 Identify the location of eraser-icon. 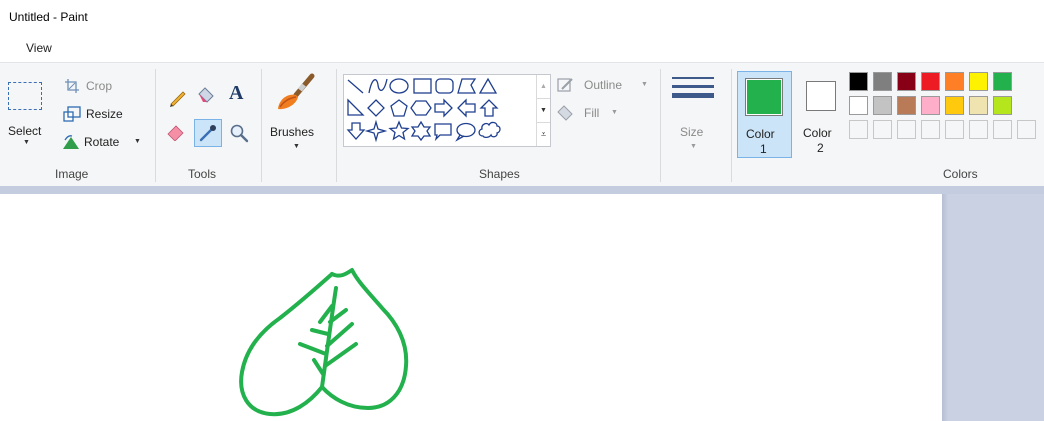
(176, 131).